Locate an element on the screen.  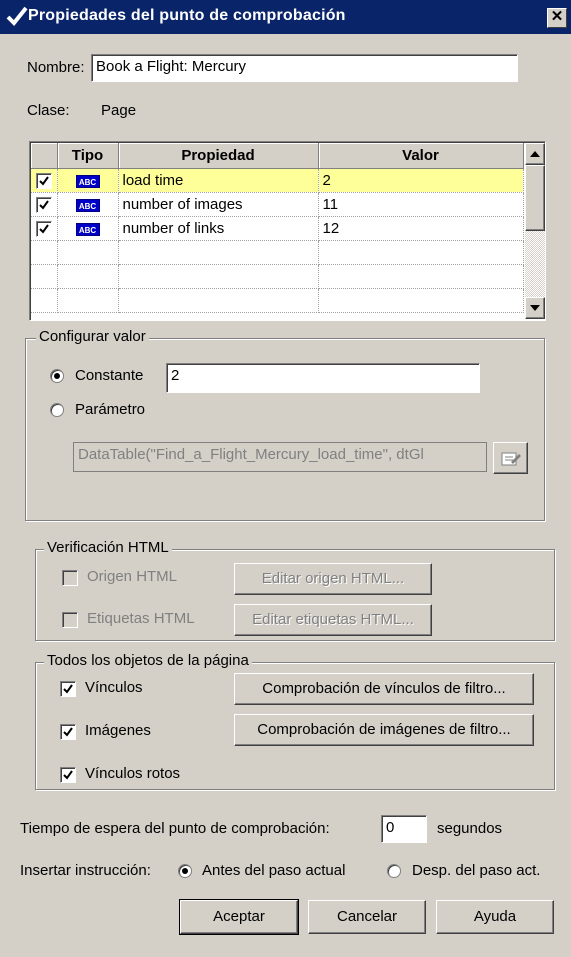
vinculos-rotos-label: Vínculos rotos is located at coordinates (133, 773).